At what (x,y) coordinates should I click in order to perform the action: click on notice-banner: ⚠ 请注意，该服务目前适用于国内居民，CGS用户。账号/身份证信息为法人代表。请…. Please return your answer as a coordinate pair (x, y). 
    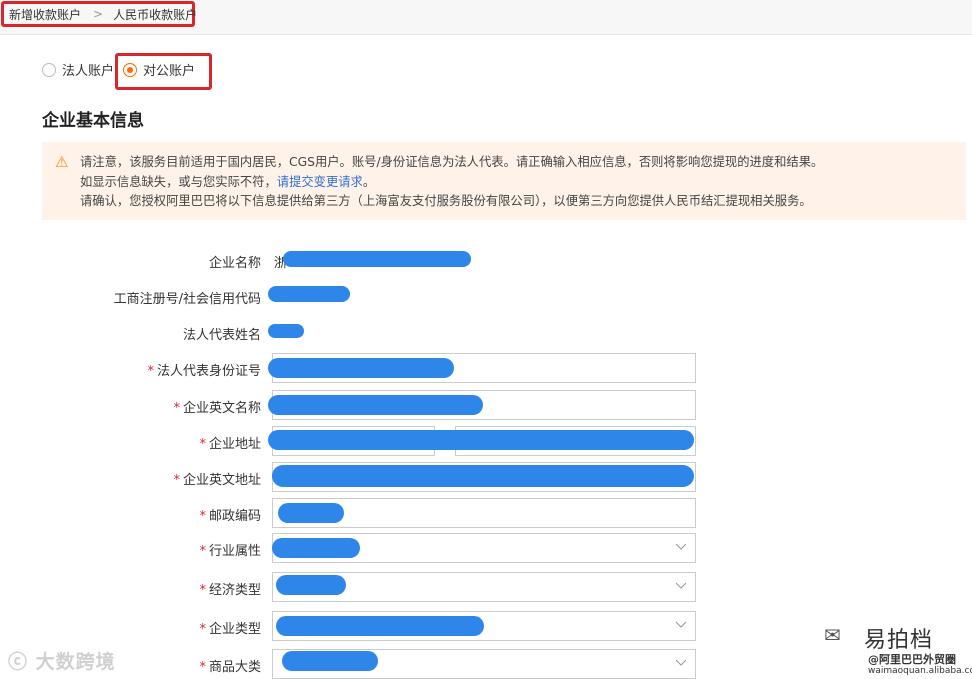
    Looking at the image, I should click on (504, 181).